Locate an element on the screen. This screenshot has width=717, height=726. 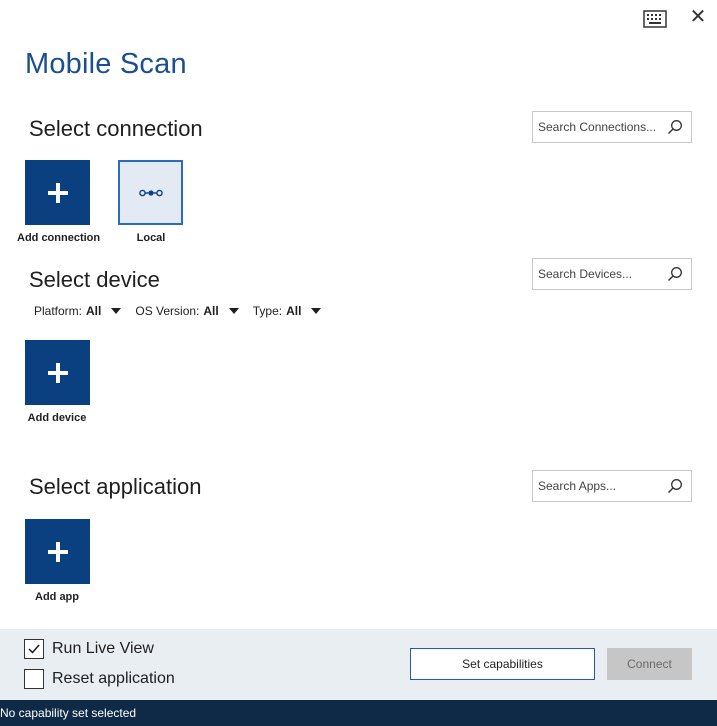
status-text: No capability set selected is located at coordinates (68, 713).